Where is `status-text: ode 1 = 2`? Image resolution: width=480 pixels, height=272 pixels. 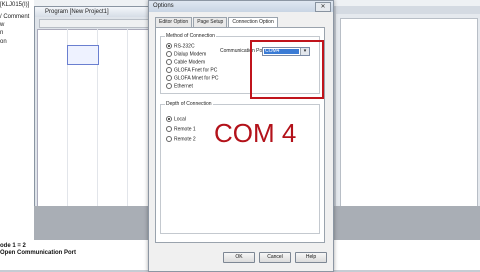
status-text: ode 1 = 2 is located at coordinates (13, 246).